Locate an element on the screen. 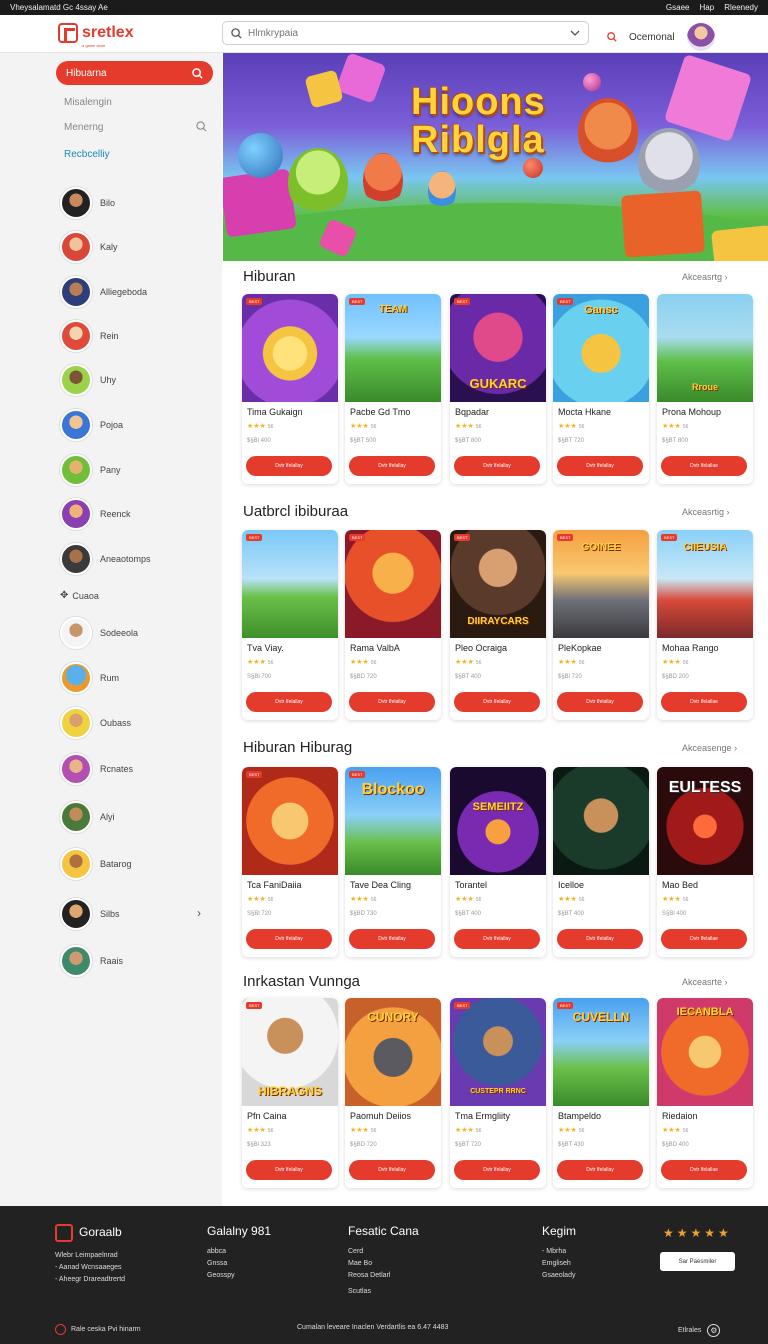  footer-link: Gnssa is located at coordinates (239, 1264).